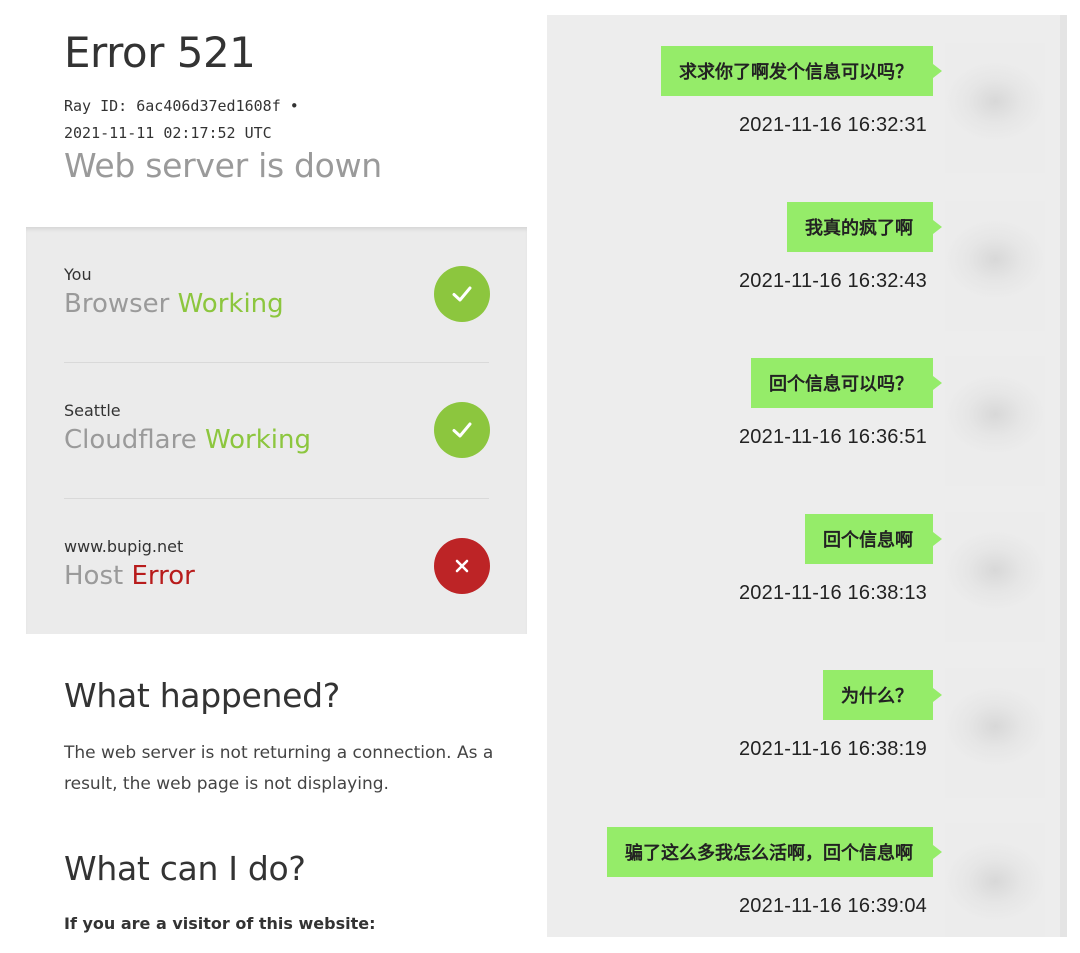  Describe the element at coordinates (1063, 476) in the screenshot. I see `scrollbar-track` at that location.